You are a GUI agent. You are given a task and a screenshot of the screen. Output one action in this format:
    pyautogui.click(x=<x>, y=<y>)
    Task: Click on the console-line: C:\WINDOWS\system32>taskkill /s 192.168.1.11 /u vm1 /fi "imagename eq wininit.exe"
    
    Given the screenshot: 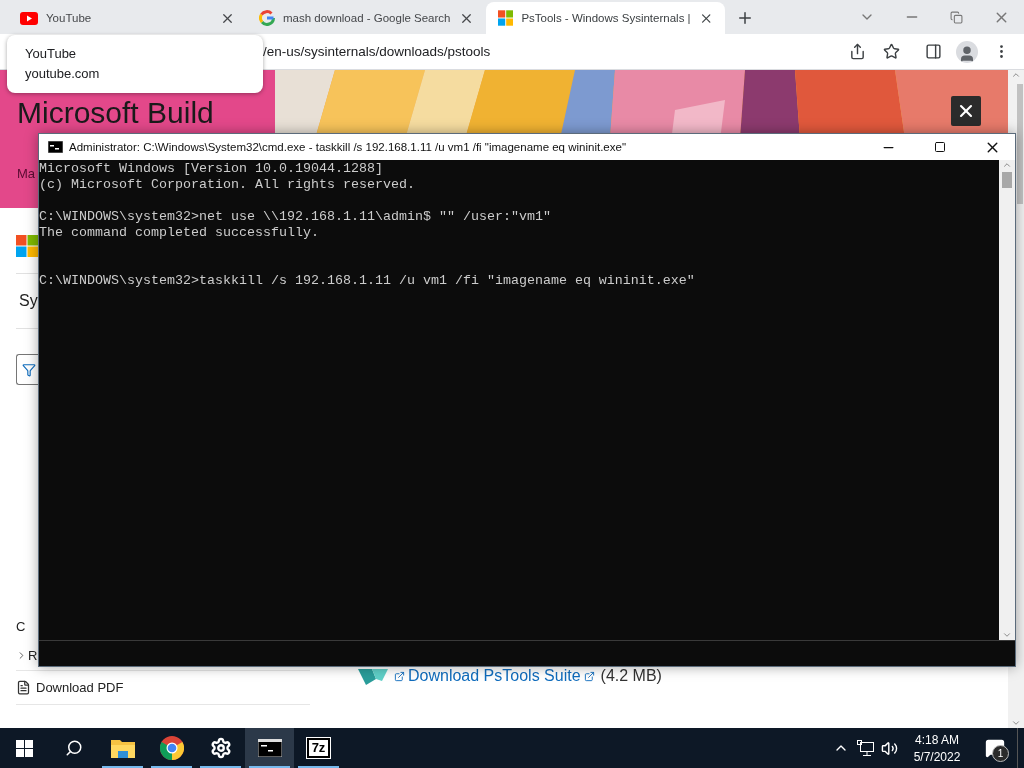 What is the action you would take?
    pyautogui.click(x=367, y=281)
    